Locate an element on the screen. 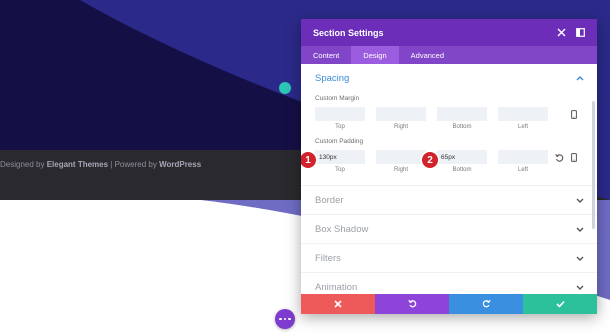  custom-padding-label: Custom Padding is located at coordinates (339, 141).